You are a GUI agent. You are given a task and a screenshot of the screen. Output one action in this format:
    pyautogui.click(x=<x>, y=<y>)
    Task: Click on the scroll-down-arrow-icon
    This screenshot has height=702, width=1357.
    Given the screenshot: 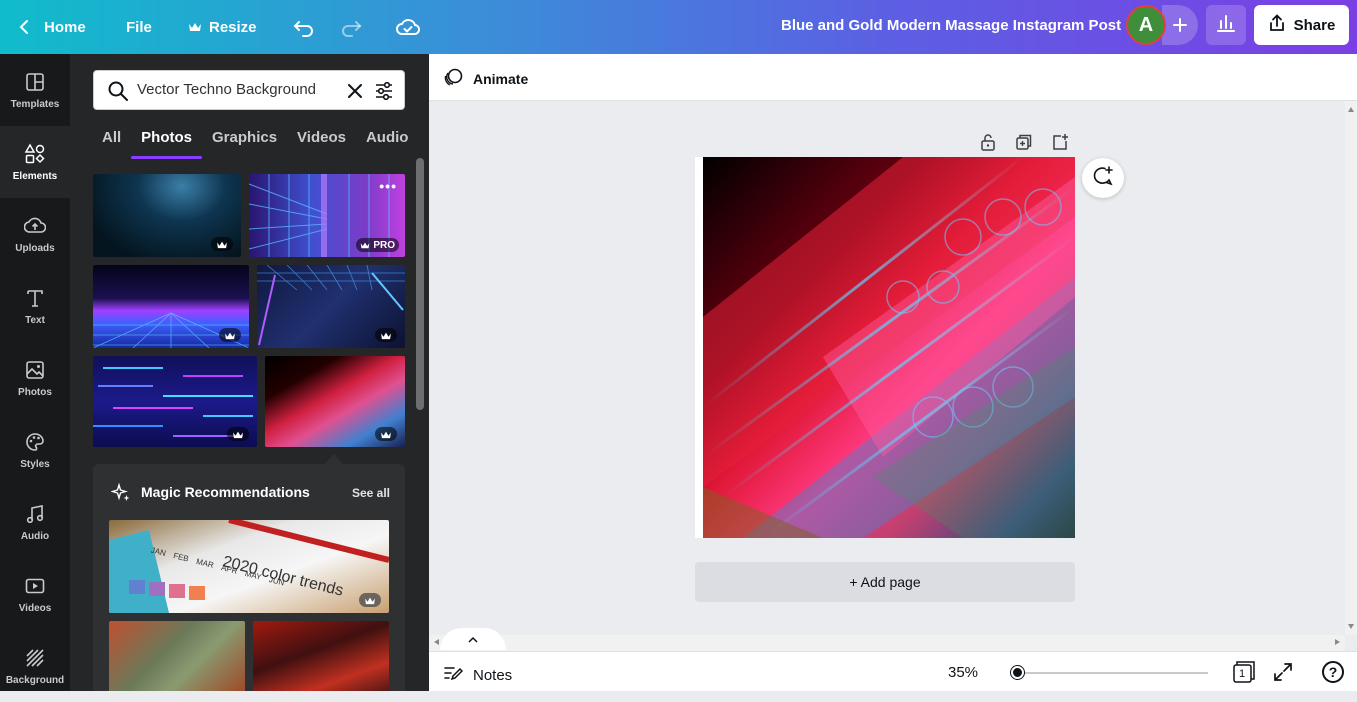 What is the action you would take?
    pyautogui.click(x=1351, y=626)
    